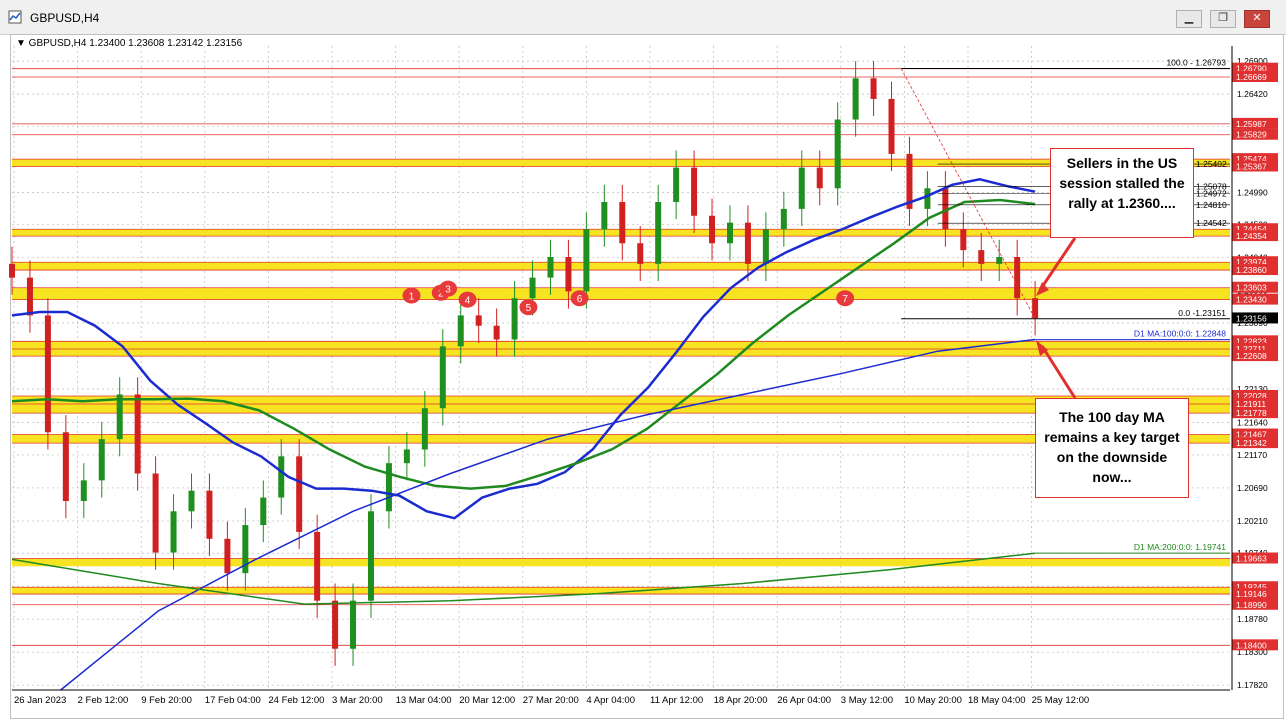  Describe the element at coordinates (1251, 236) in the screenshot. I see `price-tag-label: 1.24354` at that location.